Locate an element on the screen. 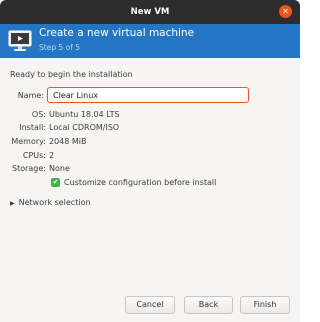 This screenshot has height=322, width=320. expander-arrow-icon: ▶ is located at coordinates (12, 203).